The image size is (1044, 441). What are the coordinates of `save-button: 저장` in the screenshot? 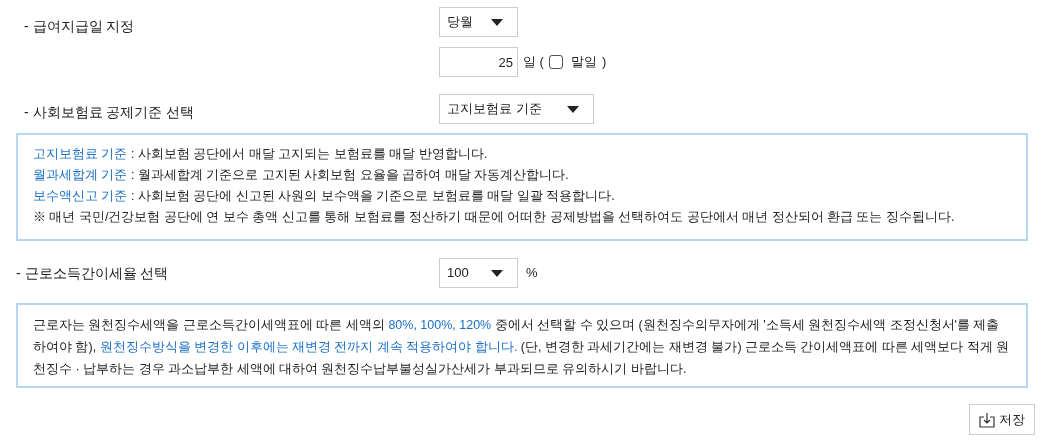 It's located at (1002, 419).